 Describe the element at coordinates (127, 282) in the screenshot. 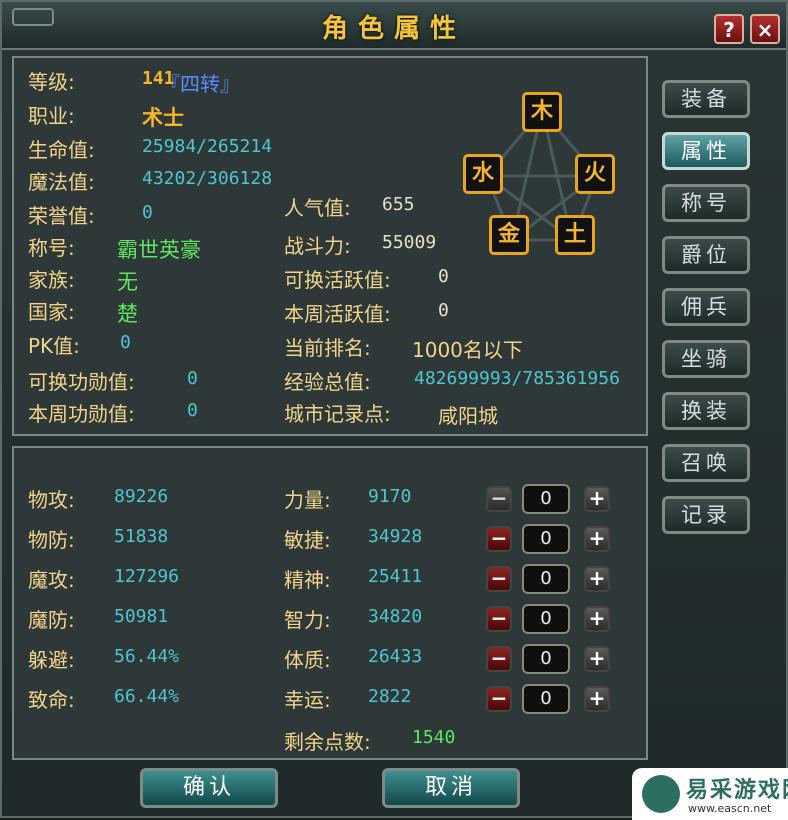

I see `profile-value: 无` at that location.